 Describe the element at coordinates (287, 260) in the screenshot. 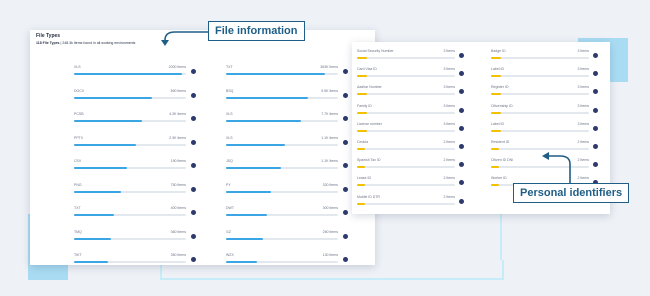

I see `file-type-row: WZX 130 Items` at that location.